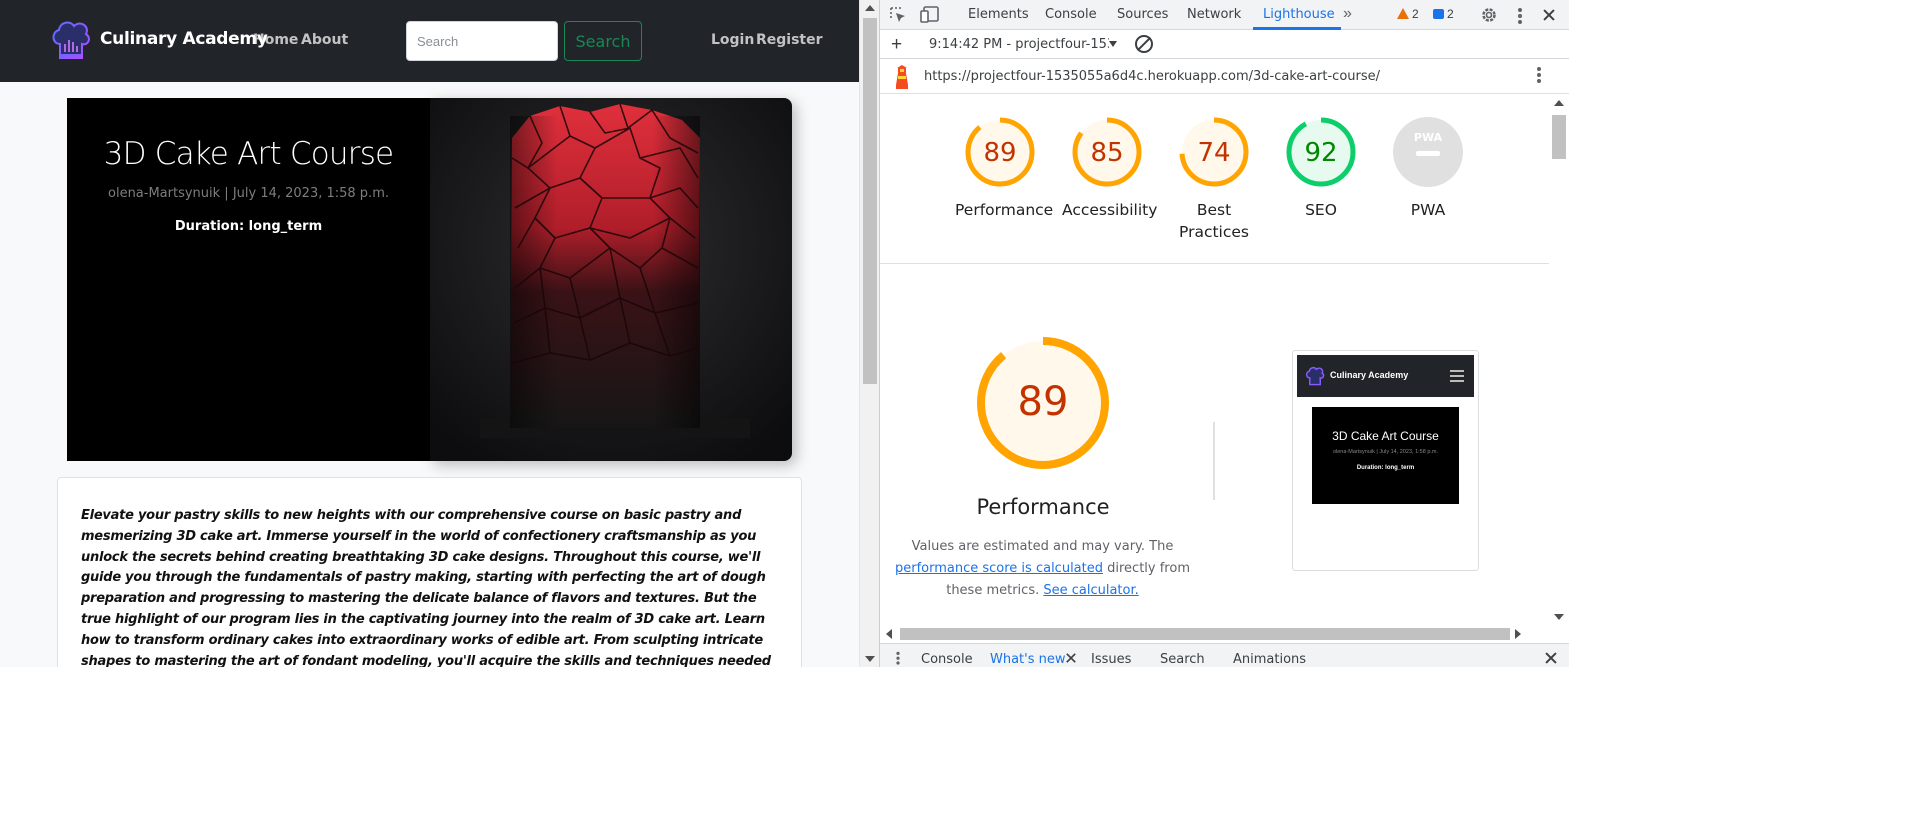  Describe the element at coordinates (1269, 659) in the screenshot. I see `drawer-tab-animations: Animations` at that location.